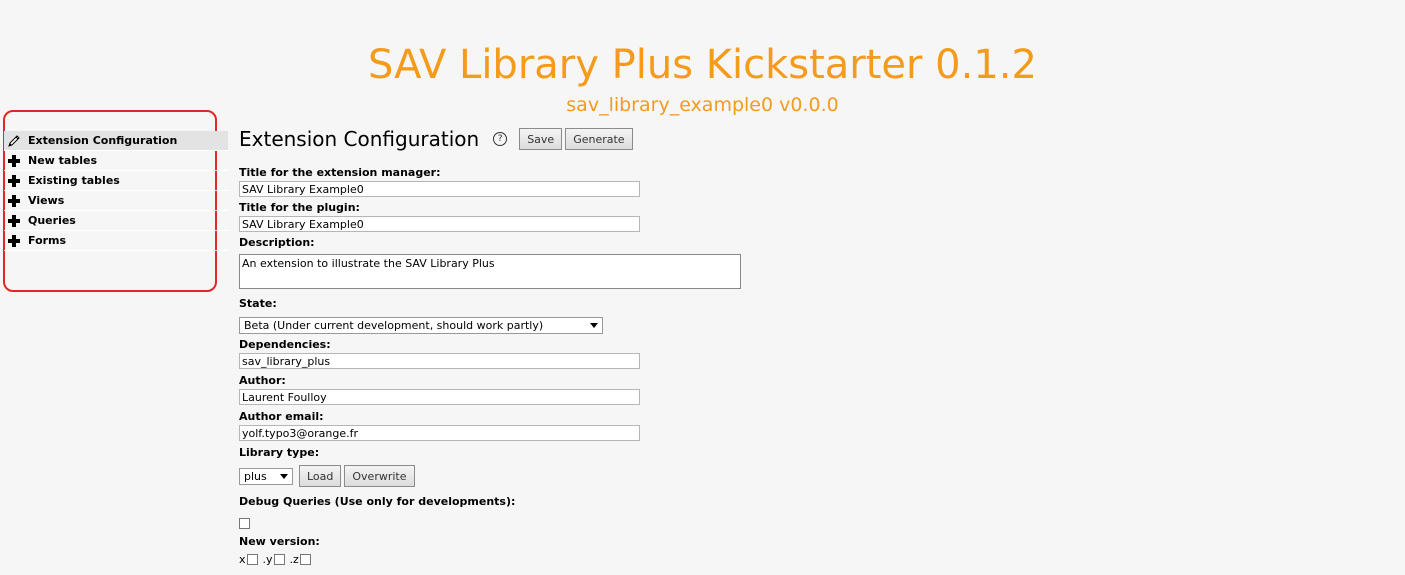 The height and width of the screenshot is (575, 1405). What do you see at coordinates (242, 559) in the screenshot?
I see `version-x-label: x` at bounding box center [242, 559].